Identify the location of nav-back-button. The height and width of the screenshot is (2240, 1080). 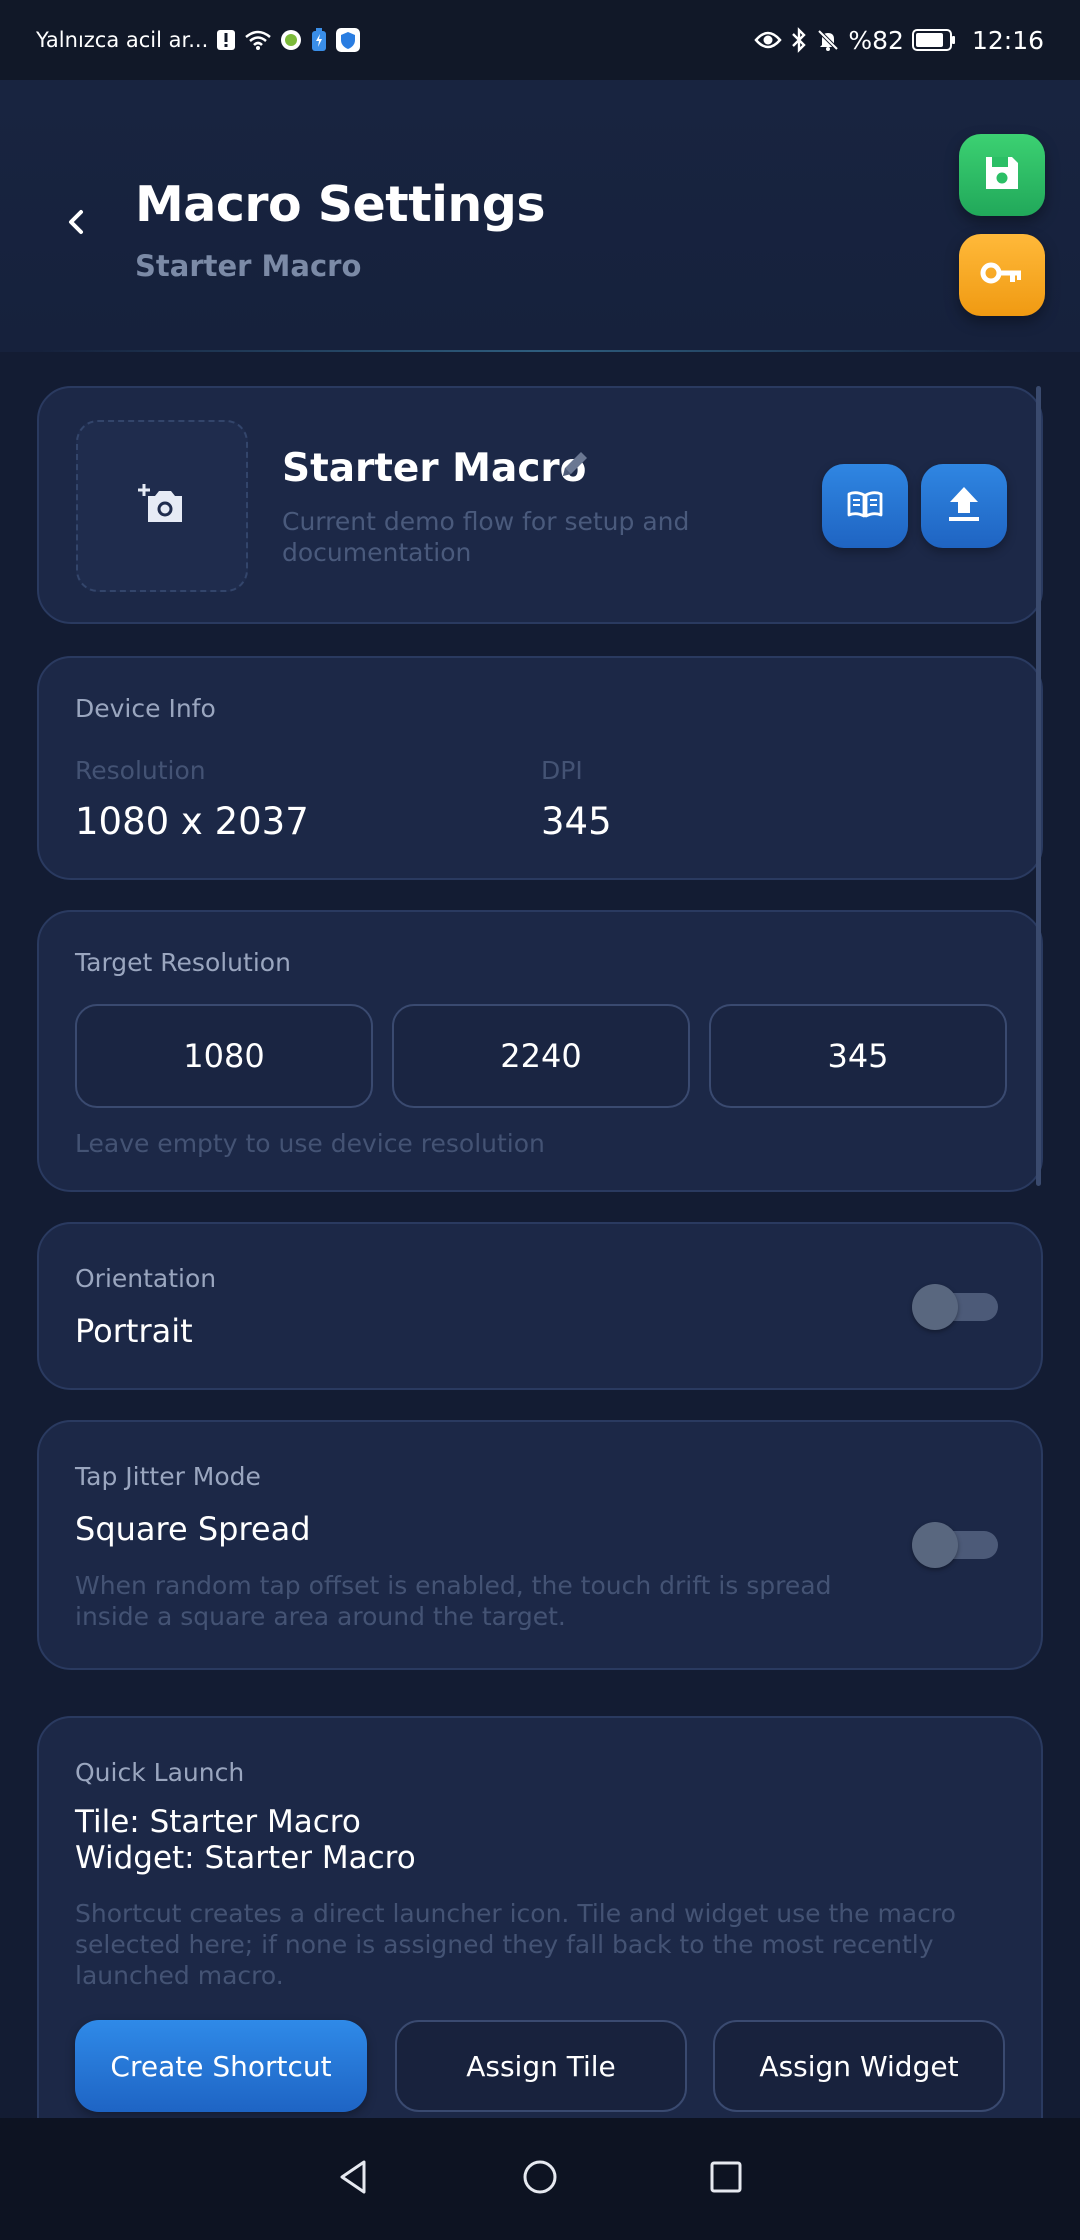
(354, 2179).